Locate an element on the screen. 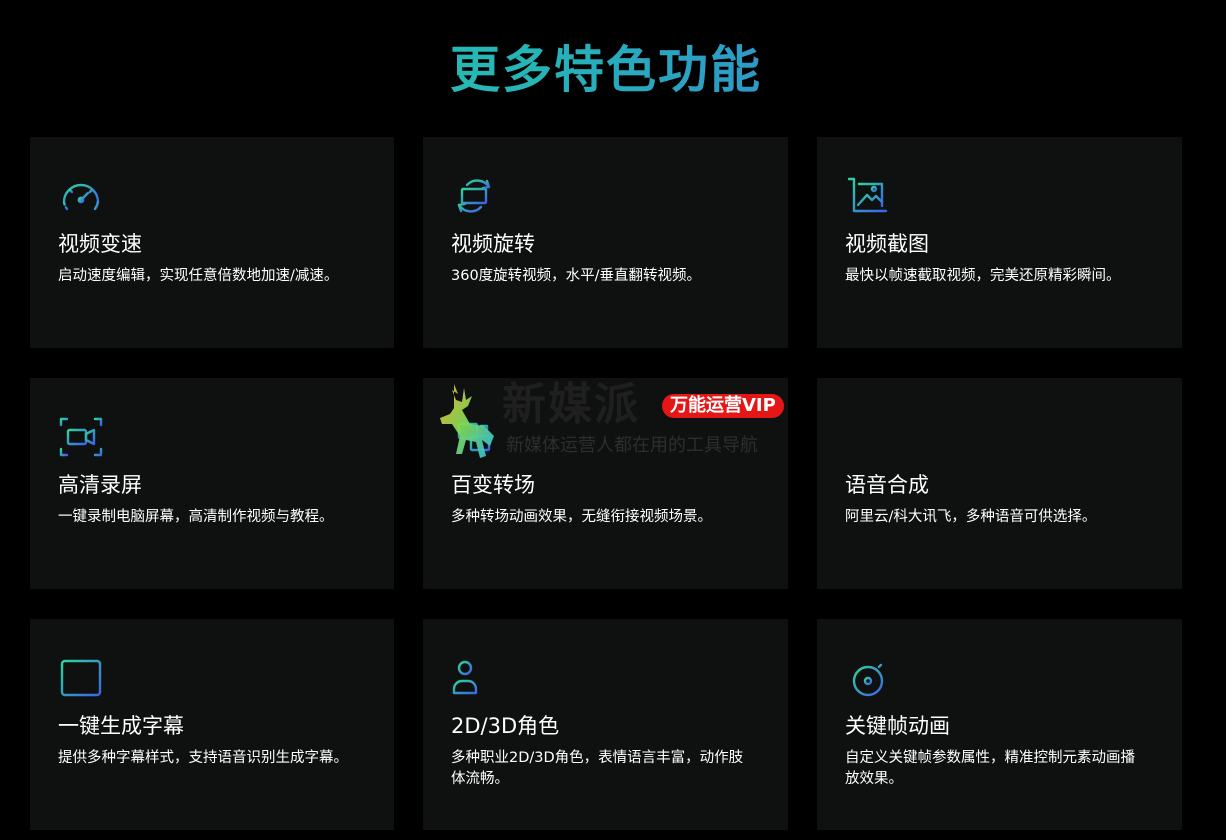  feature-card-transition: 百变转场 多种转场动画效果，无缝衔接视频场景。 is located at coordinates (605, 483).